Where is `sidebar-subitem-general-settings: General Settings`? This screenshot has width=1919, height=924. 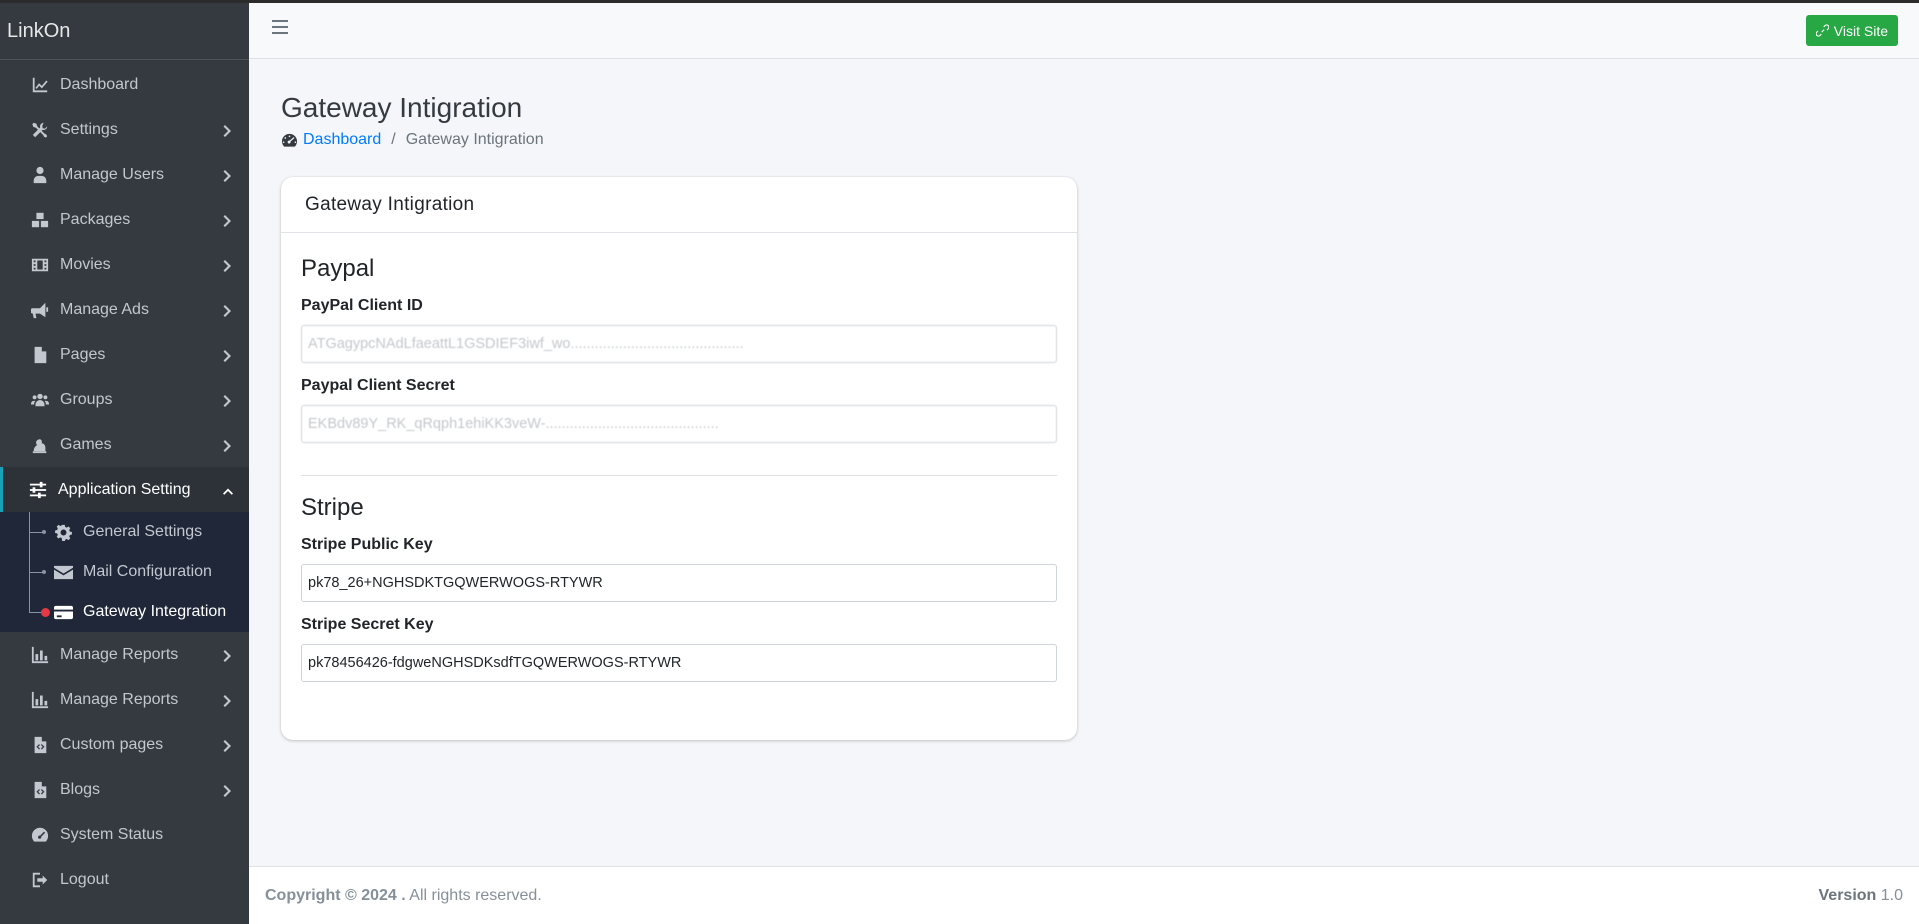 sidebar-subitem-general-settings: General Settings is located at coordinates (124, 532).